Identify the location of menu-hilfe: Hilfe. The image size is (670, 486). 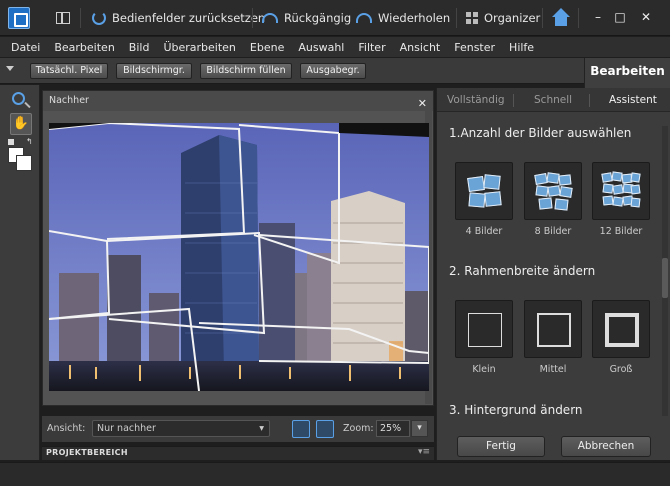
(521, 47).